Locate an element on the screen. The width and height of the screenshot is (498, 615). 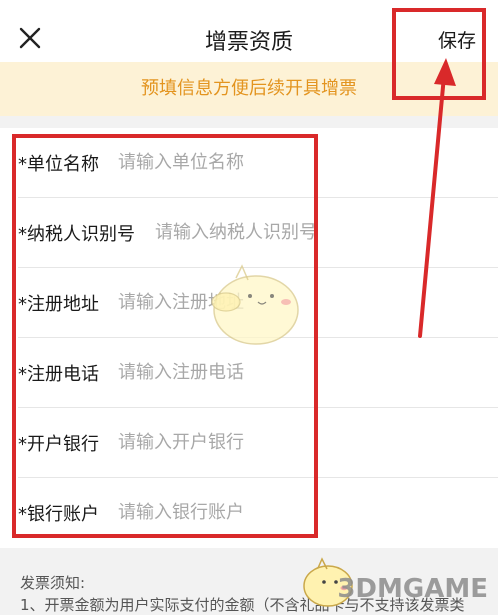
form-row-account: *银行账户 is located at coordinates (249, 513).